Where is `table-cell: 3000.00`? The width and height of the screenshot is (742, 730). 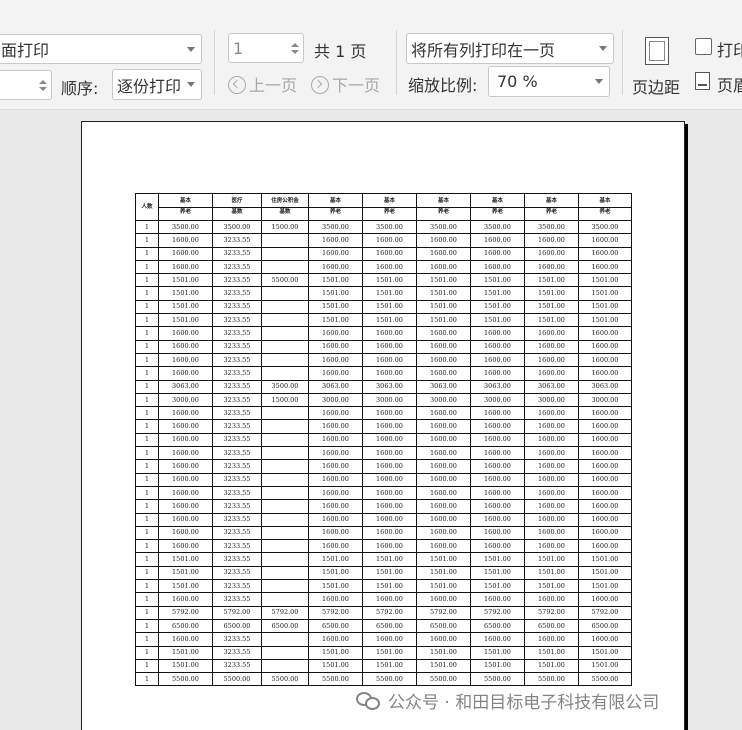
table-cell: 3000.00 is located at coordinates (389, 400).